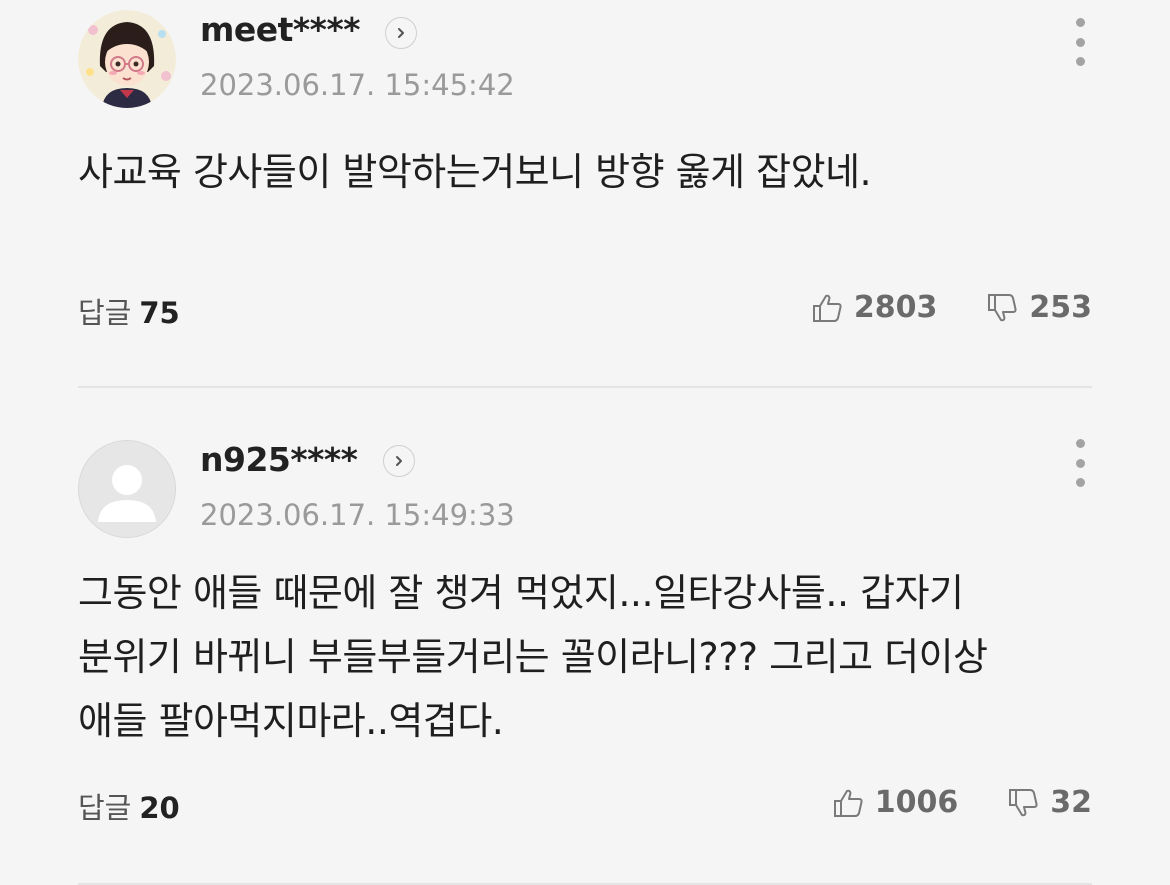 The image size is (1170, 885). Describe the element at coordinates (1049, 802) in the screenshot. I see `dislike-button: 32` at that location.